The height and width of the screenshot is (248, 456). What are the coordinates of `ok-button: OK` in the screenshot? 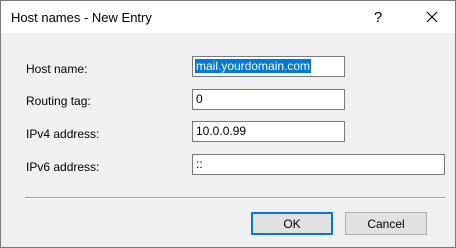 It's located at (292, 223).